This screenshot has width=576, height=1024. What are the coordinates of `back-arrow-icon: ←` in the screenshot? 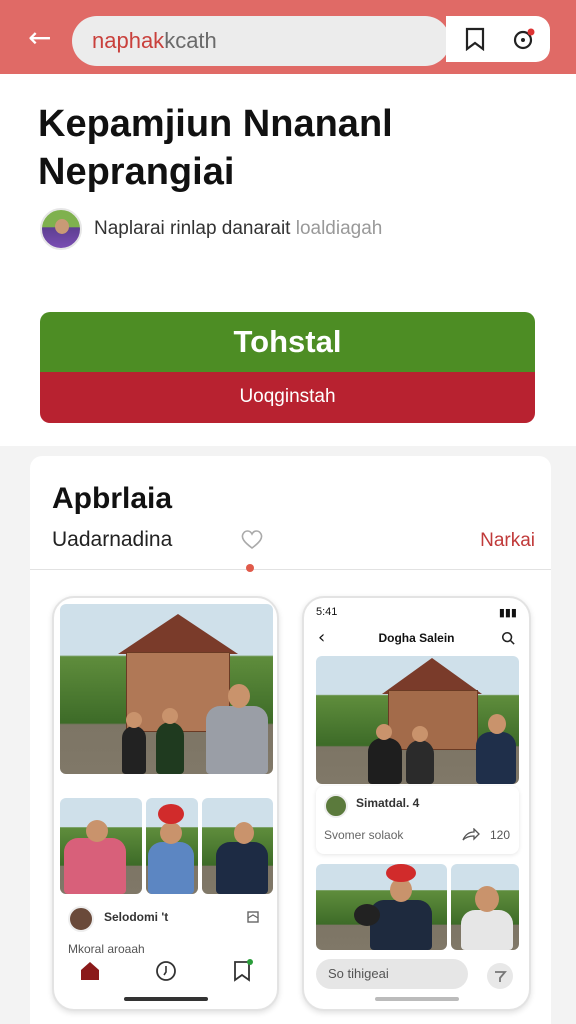 It's located at (44, 38).